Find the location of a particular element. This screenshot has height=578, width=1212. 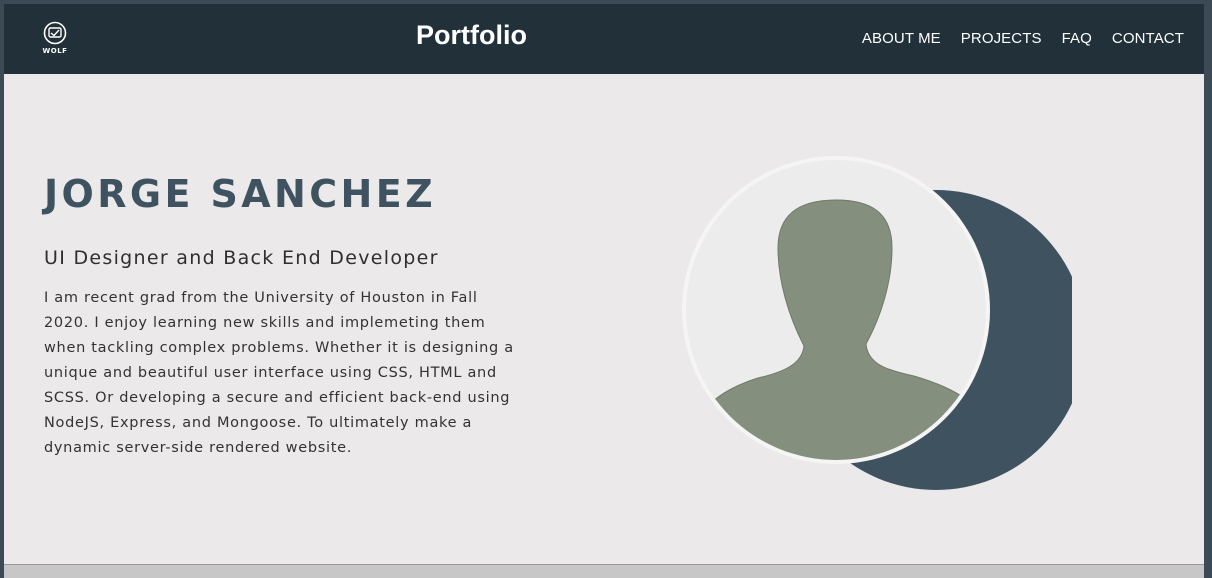

logo-text: WOLF is located at coordinates (55, 51).